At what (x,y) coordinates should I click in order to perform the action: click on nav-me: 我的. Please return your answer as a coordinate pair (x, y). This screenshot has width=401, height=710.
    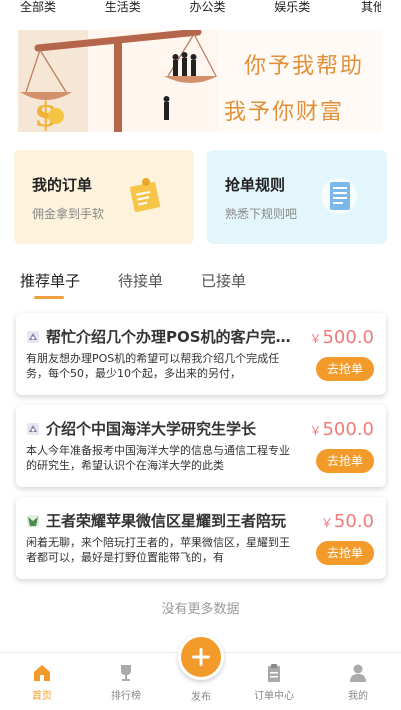
    Looking at the image, I should click on (358, 682).